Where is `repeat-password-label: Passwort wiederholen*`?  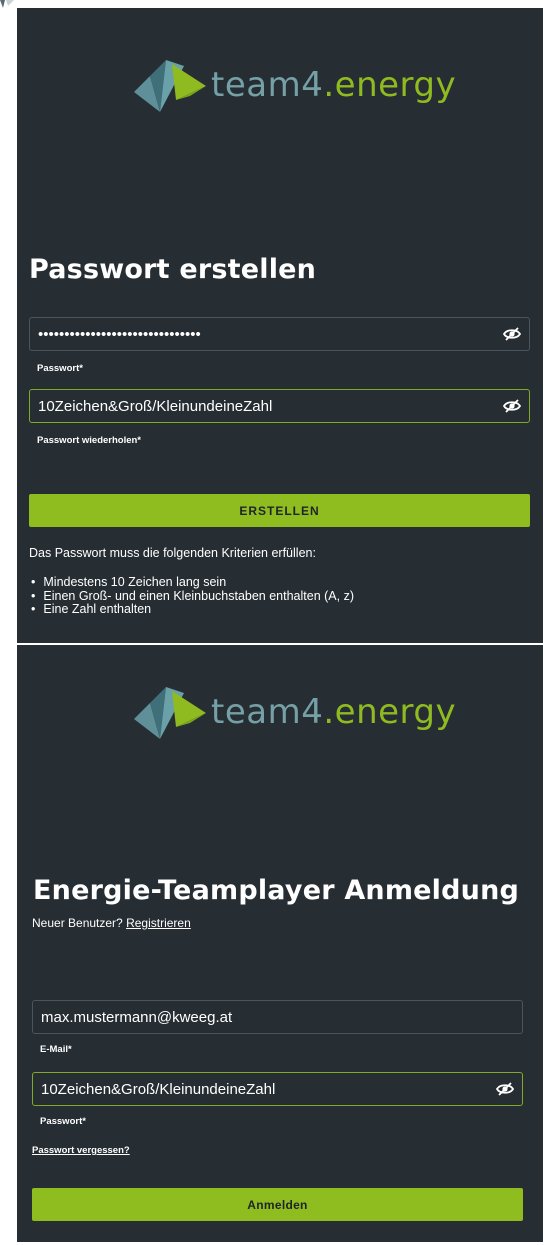 repeat-password-label: Passwort wiederholen* is located at coordinates (89, 440).